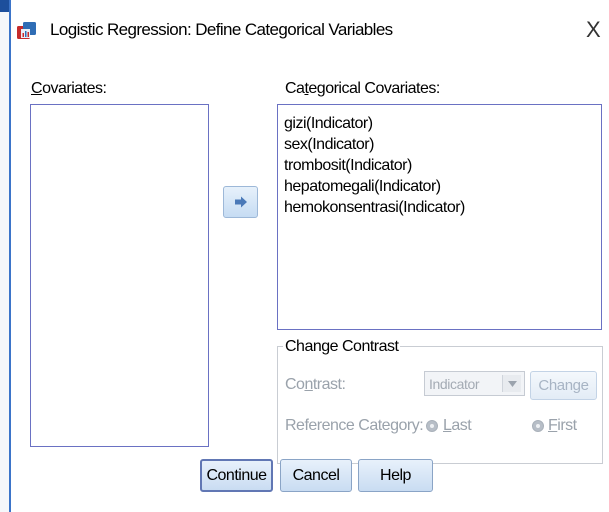 The image size is (609, 512). I want to click on contrast-dropdown: Indicator, so click(474, 383).